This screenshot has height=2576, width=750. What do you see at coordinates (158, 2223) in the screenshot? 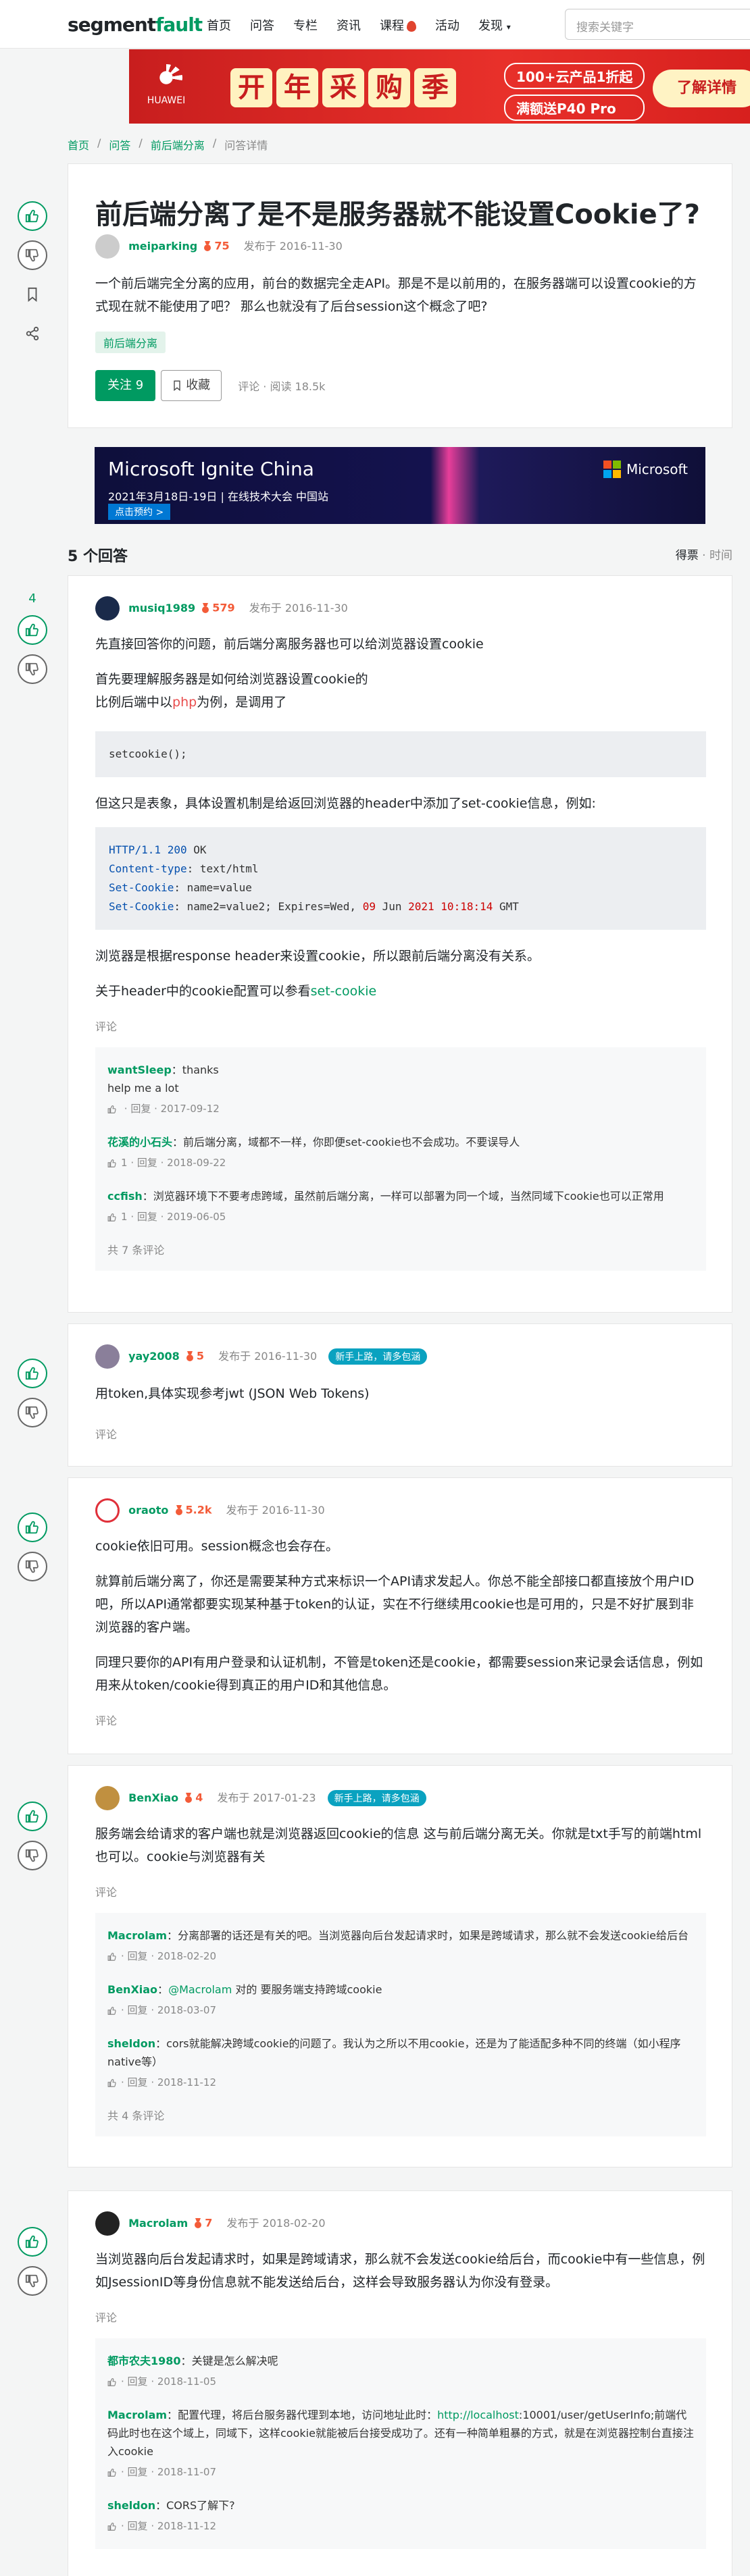
I see `author-name: Macrolam` at bounding box center [158, 2223].